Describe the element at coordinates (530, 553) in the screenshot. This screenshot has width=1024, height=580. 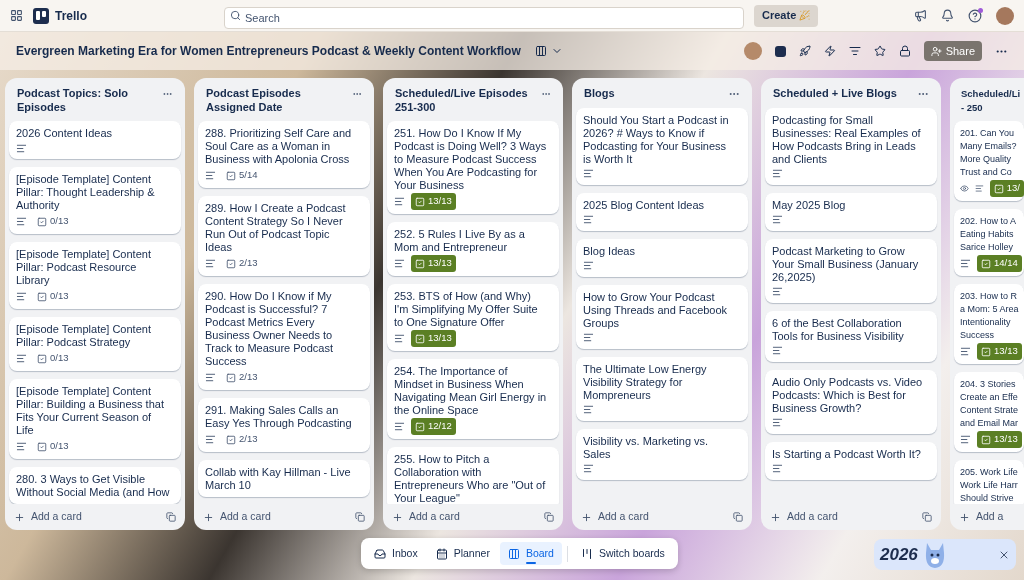
I see `nav-tab: Board` at that location.